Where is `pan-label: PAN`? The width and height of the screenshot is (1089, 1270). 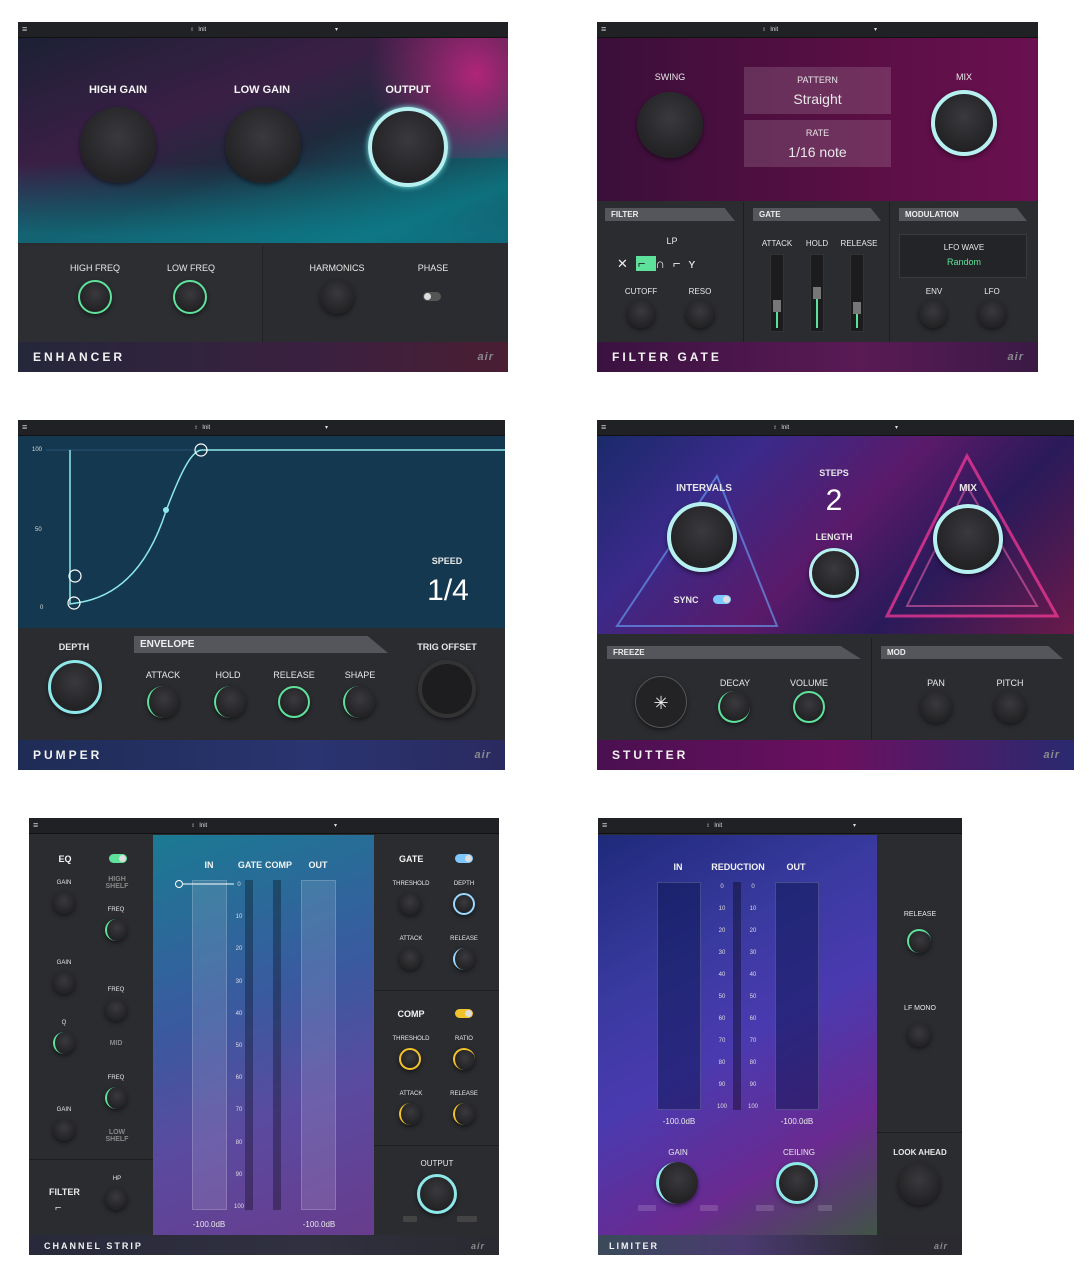 pan-label: PAN is located at coordinates (936, 683).